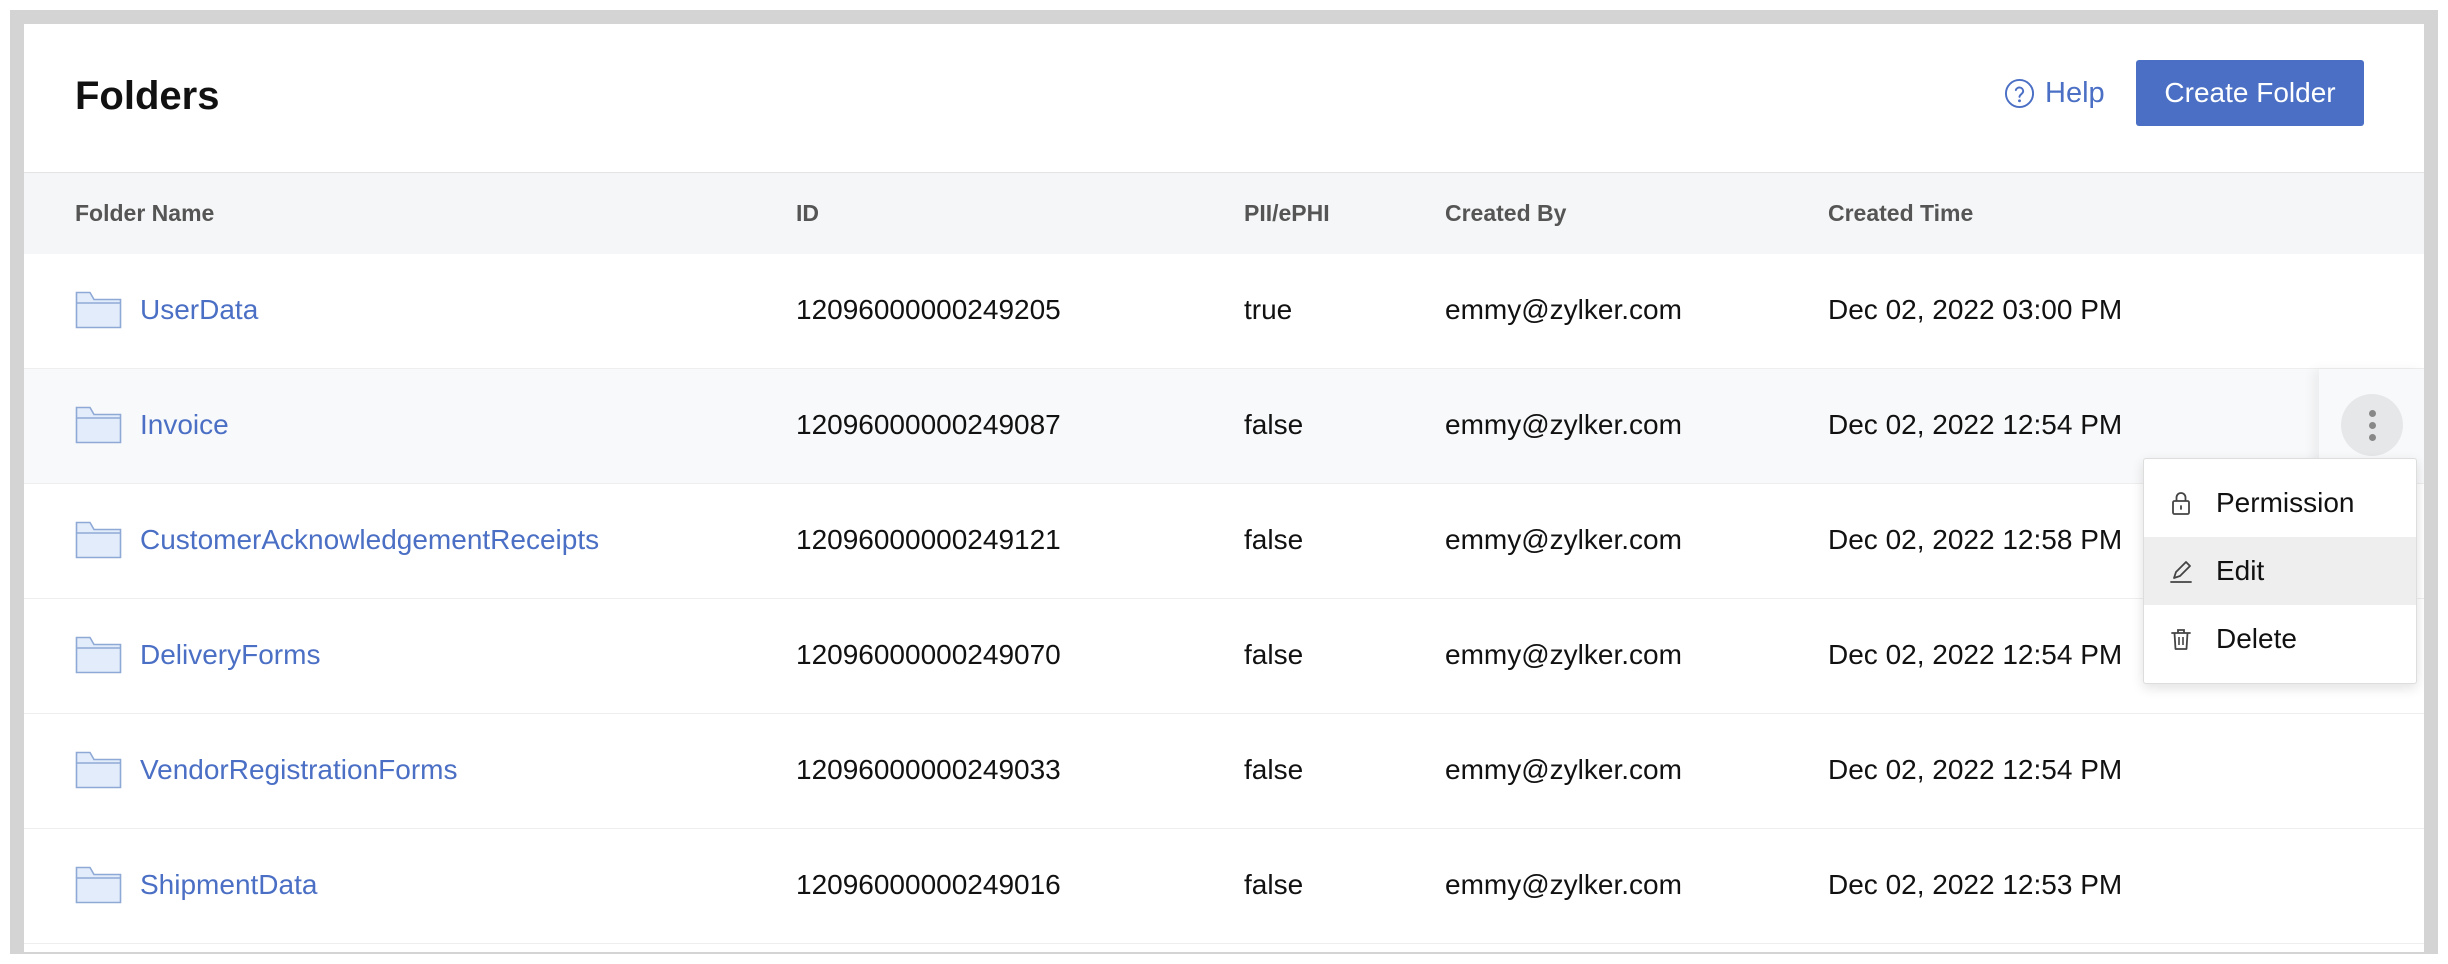 This screenshot has height=964, width=2448. I want to click on help-link: Help, so click(2054, 93).